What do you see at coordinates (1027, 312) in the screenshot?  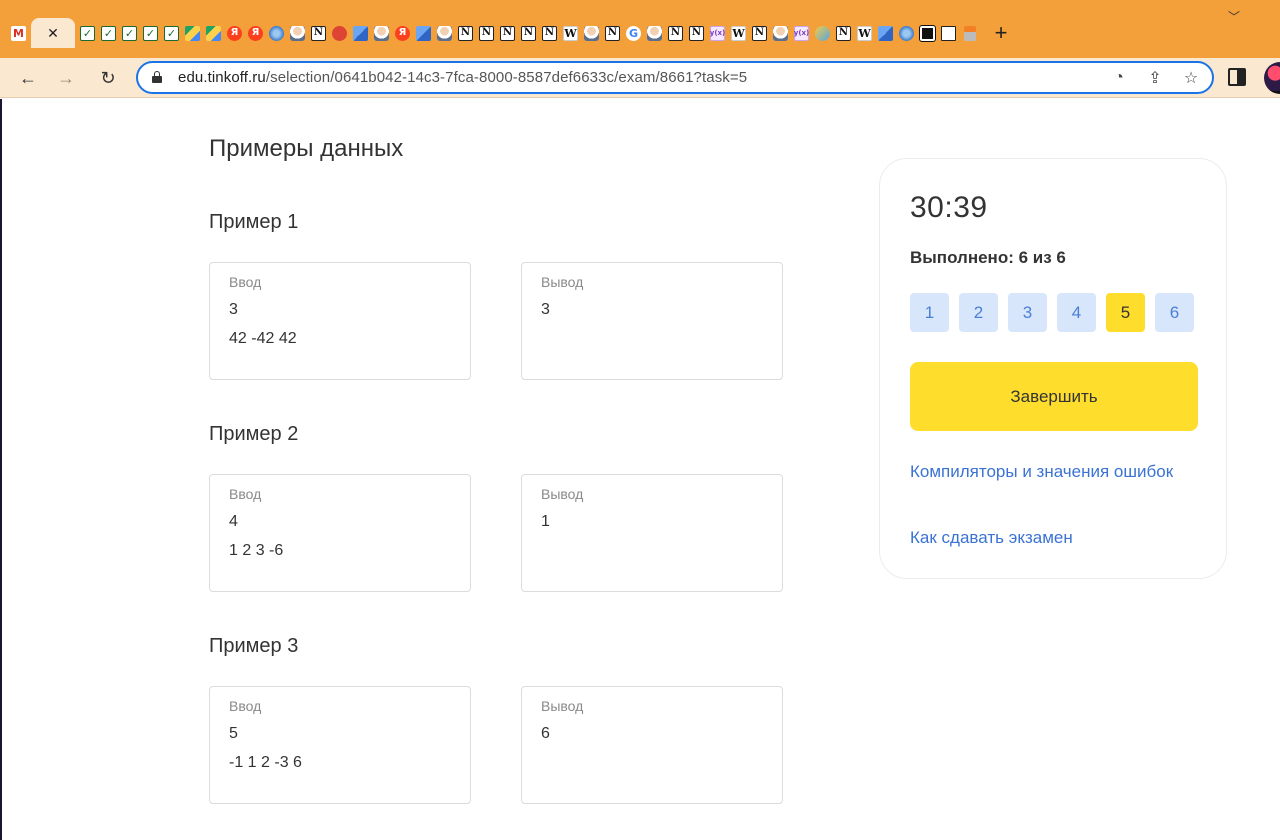 I see `task-button-3: 3` at bounding box center [1027, 312].